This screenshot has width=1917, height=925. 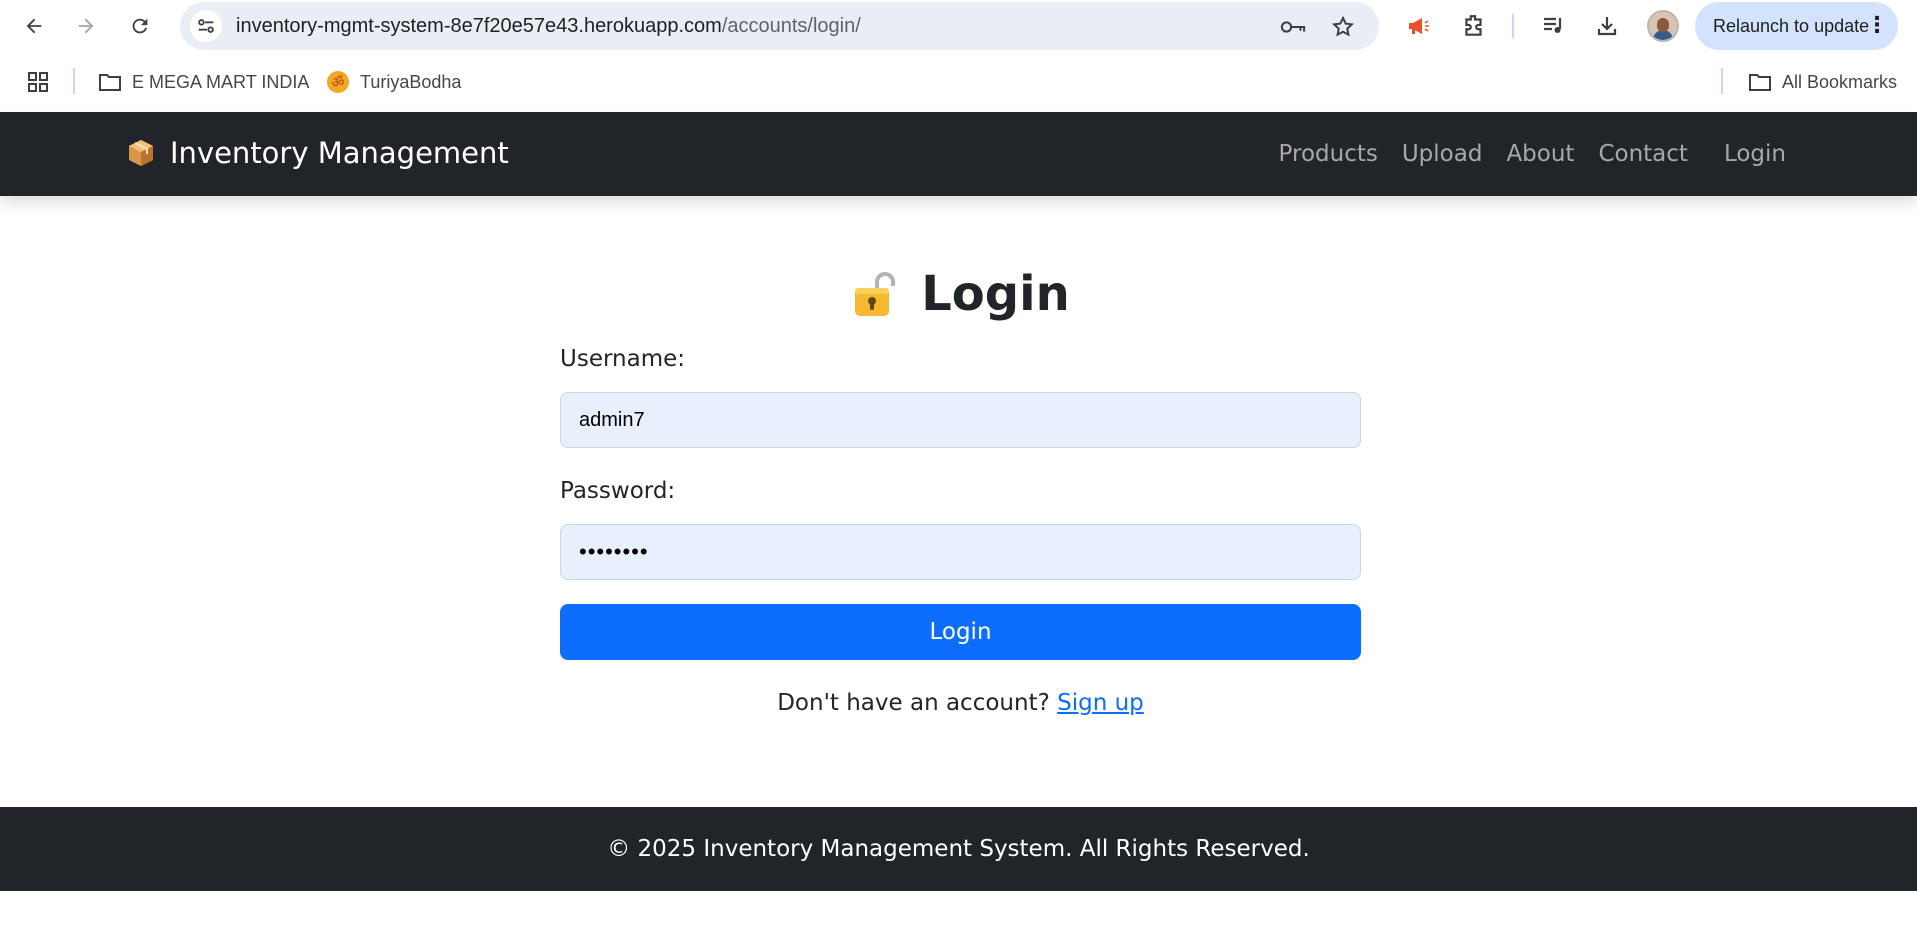 I want to click on nav-upload: Upload, so click(x=1442, y=154).